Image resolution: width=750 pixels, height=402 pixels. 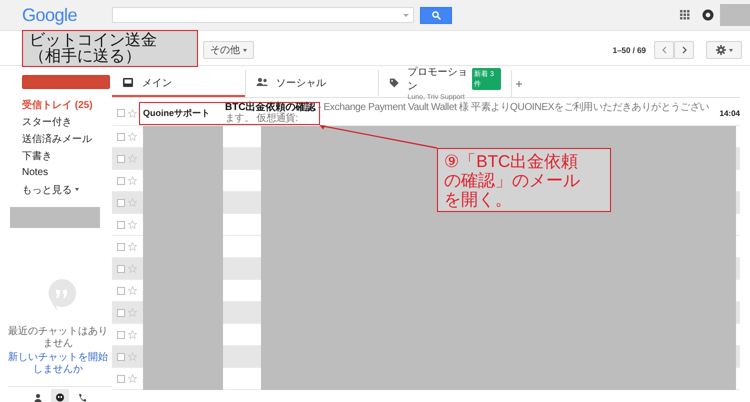 What do you see at coordinates (685, 15) in the screenshot?
I see `apps-grid-icon` at bounding box center [685, 15].